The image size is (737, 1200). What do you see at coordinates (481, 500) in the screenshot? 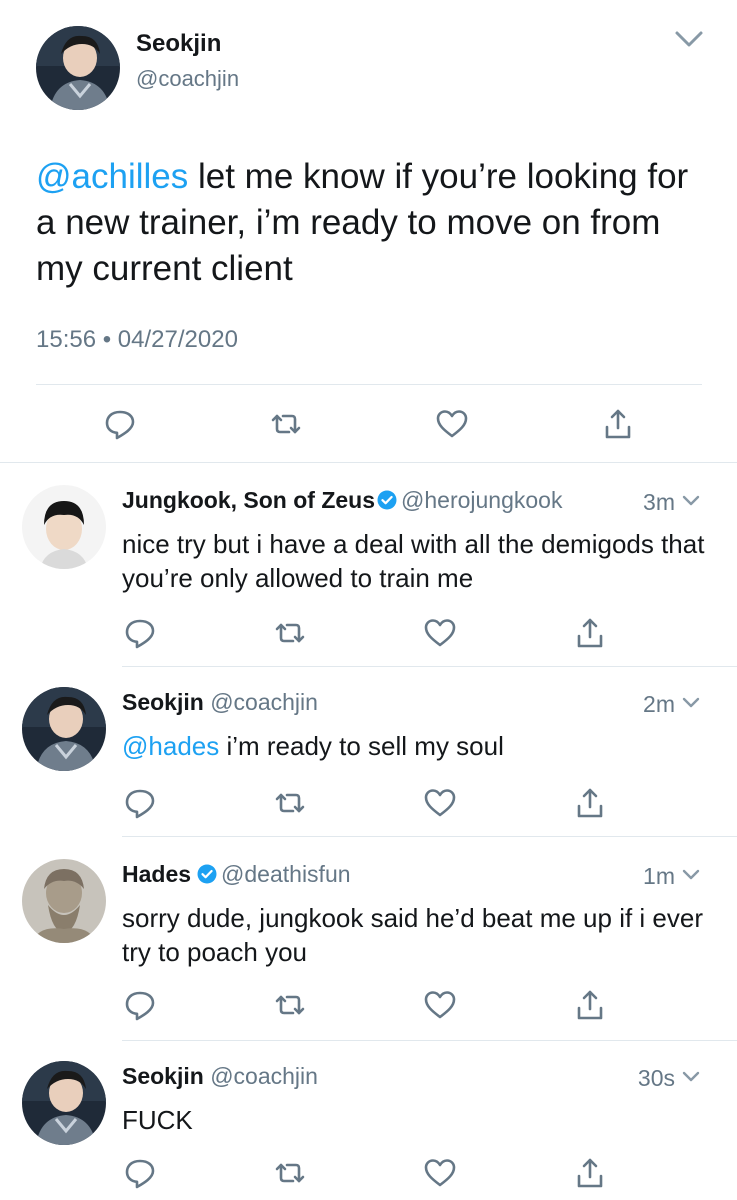
I see `author-handle: @herojungkook` at bounding box center [481, 500].